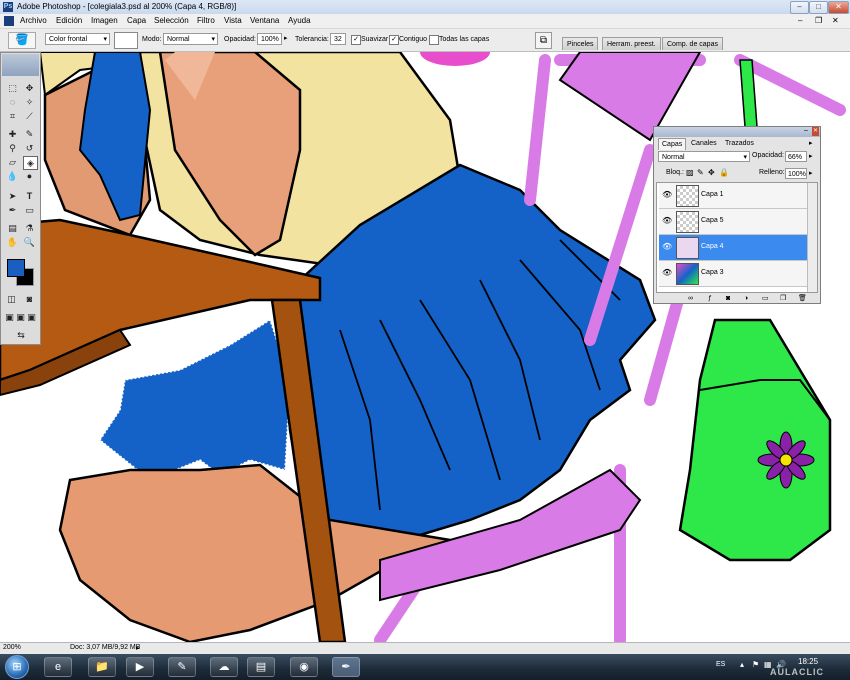  What do you see at coordinates (31, 317) in the screenshot?
I see `screen-mode-full-icon: ▣` at bounding box center [31, 317].